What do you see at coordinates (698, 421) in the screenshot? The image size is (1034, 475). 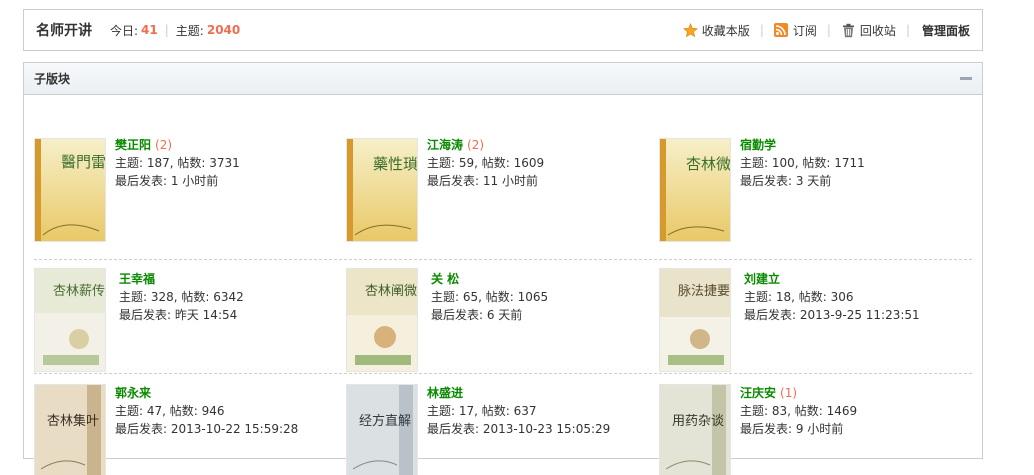 I see `cover-title: 用药杂谈` at bounding box center [698, 421].